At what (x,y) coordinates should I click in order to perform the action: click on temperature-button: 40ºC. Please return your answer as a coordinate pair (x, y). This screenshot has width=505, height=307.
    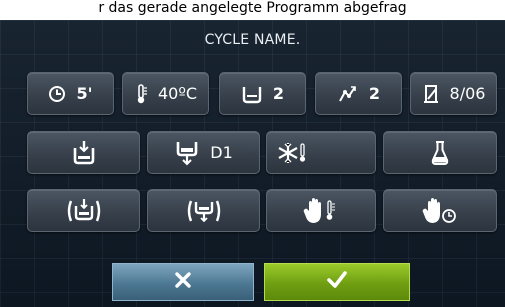
    Looking at the image, I should click on (165, 93).